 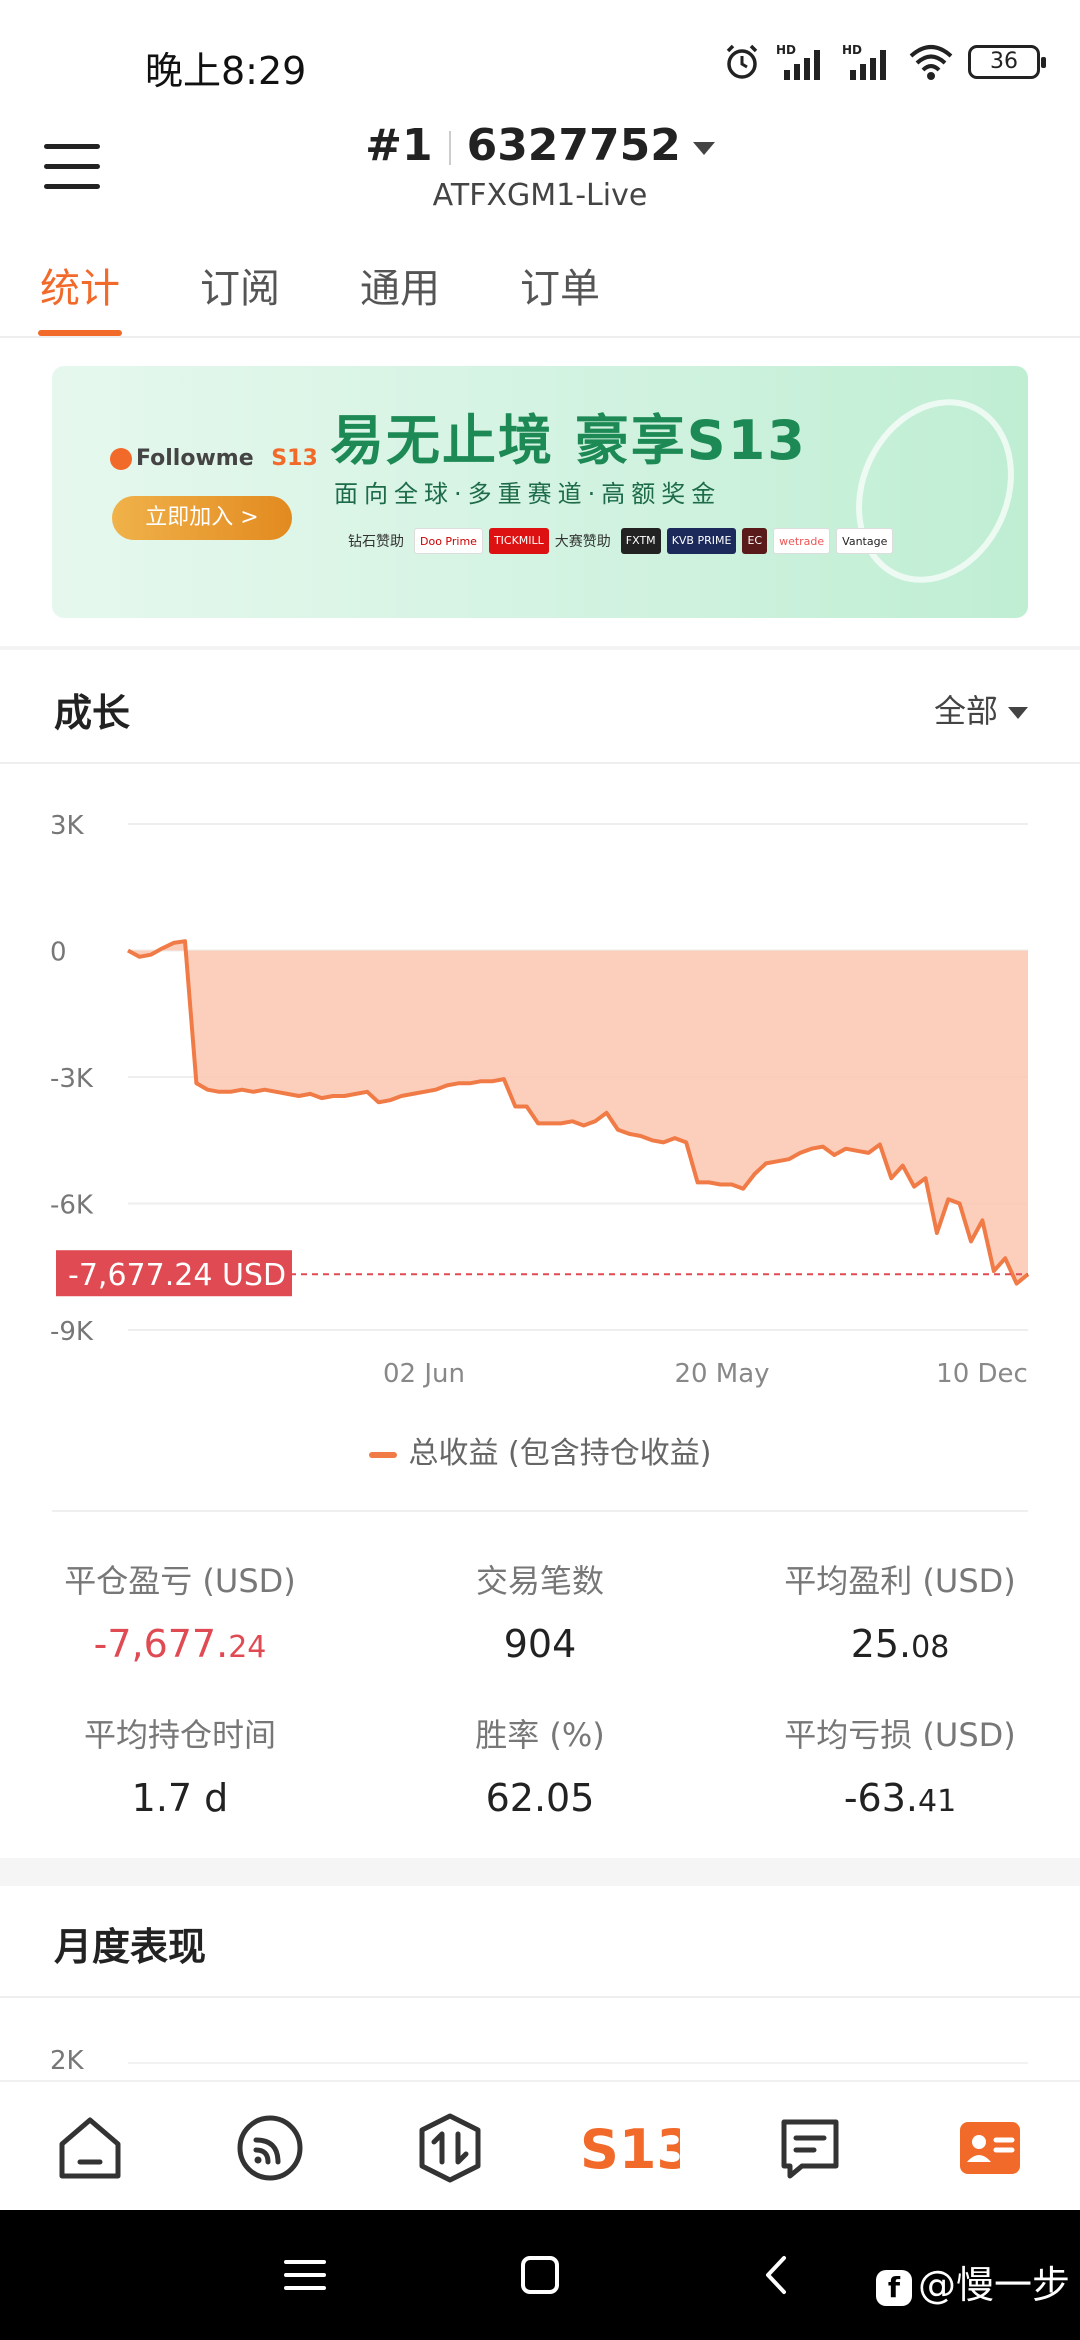 What do you see at coordinates (573, 145) in the screenshot?
I see `account-number: 6327752` at bounding box center [573, 145].